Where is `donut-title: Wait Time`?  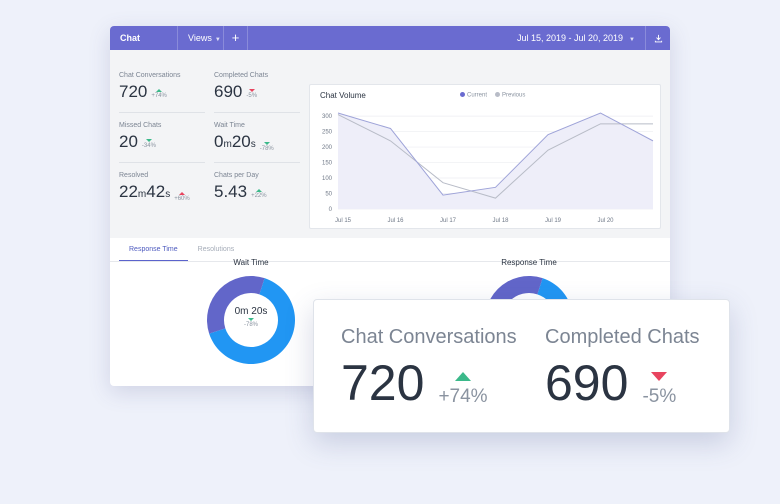
donut-title: Wait Time is located at coordinates (251, 262).